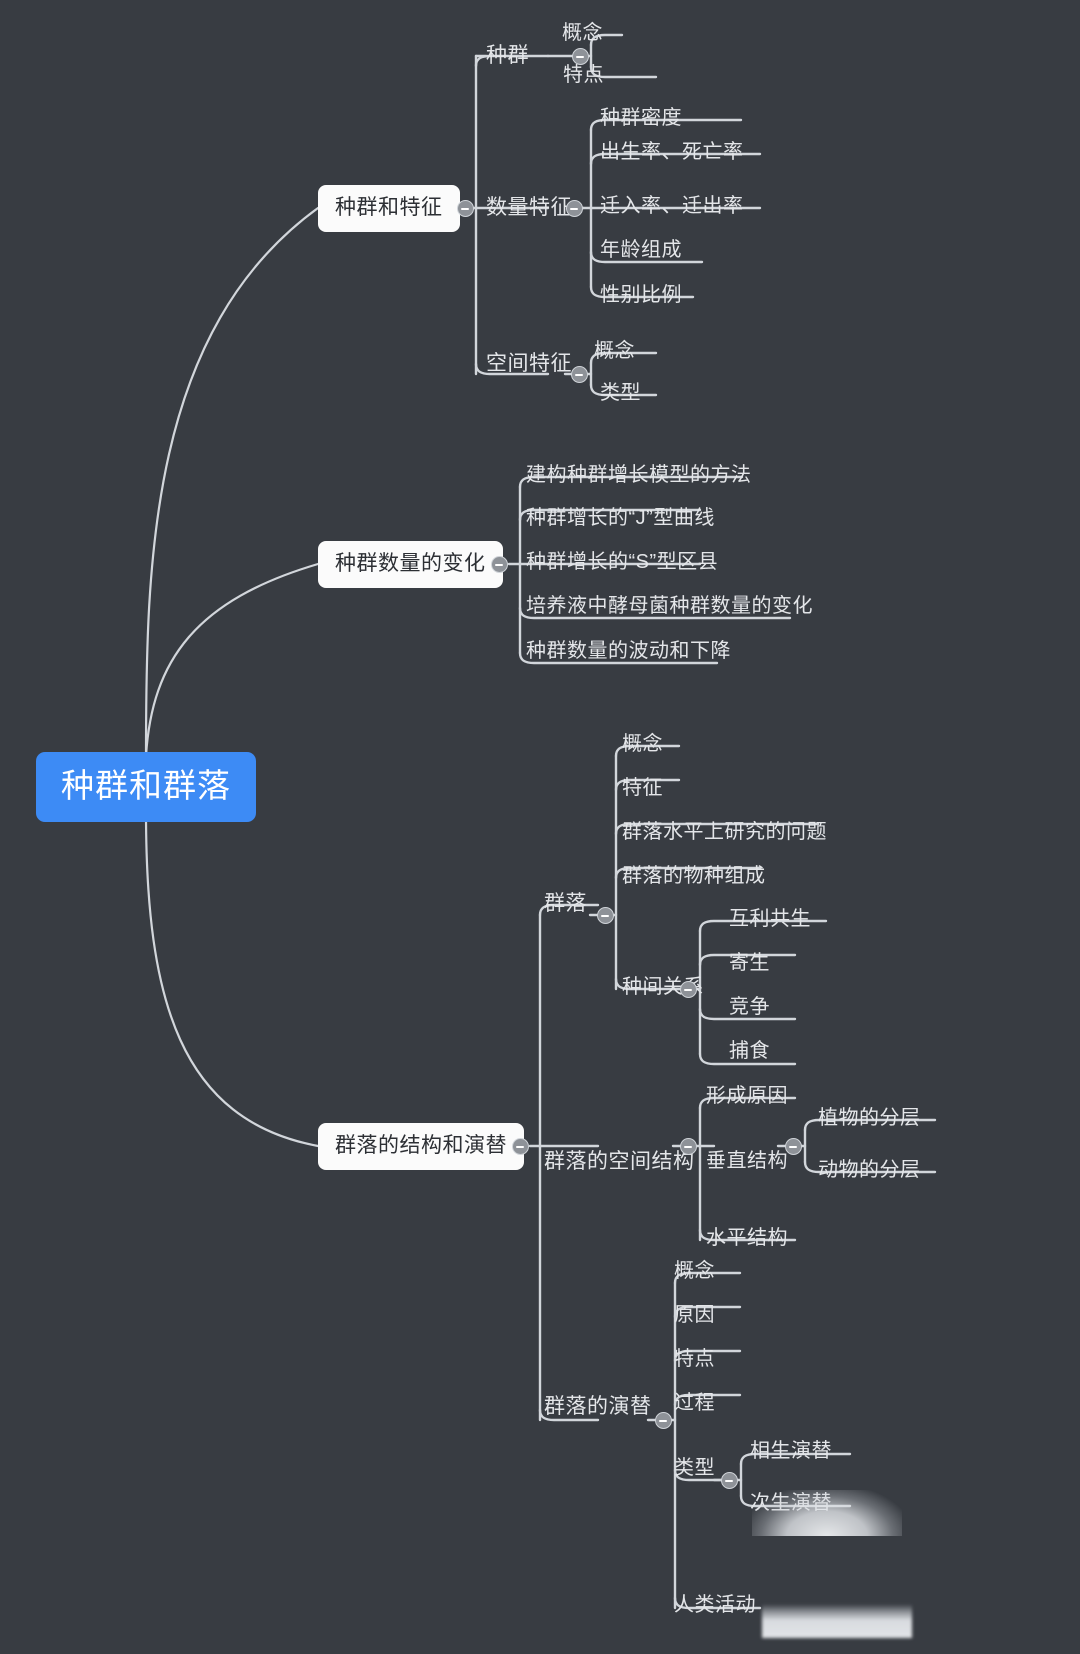 This screenshot has width=1080, height=1654. Describe the element at coordinates (529, 365) in the screenshot. I see `node-kongjian-tezheng: 空间特征` at that location.